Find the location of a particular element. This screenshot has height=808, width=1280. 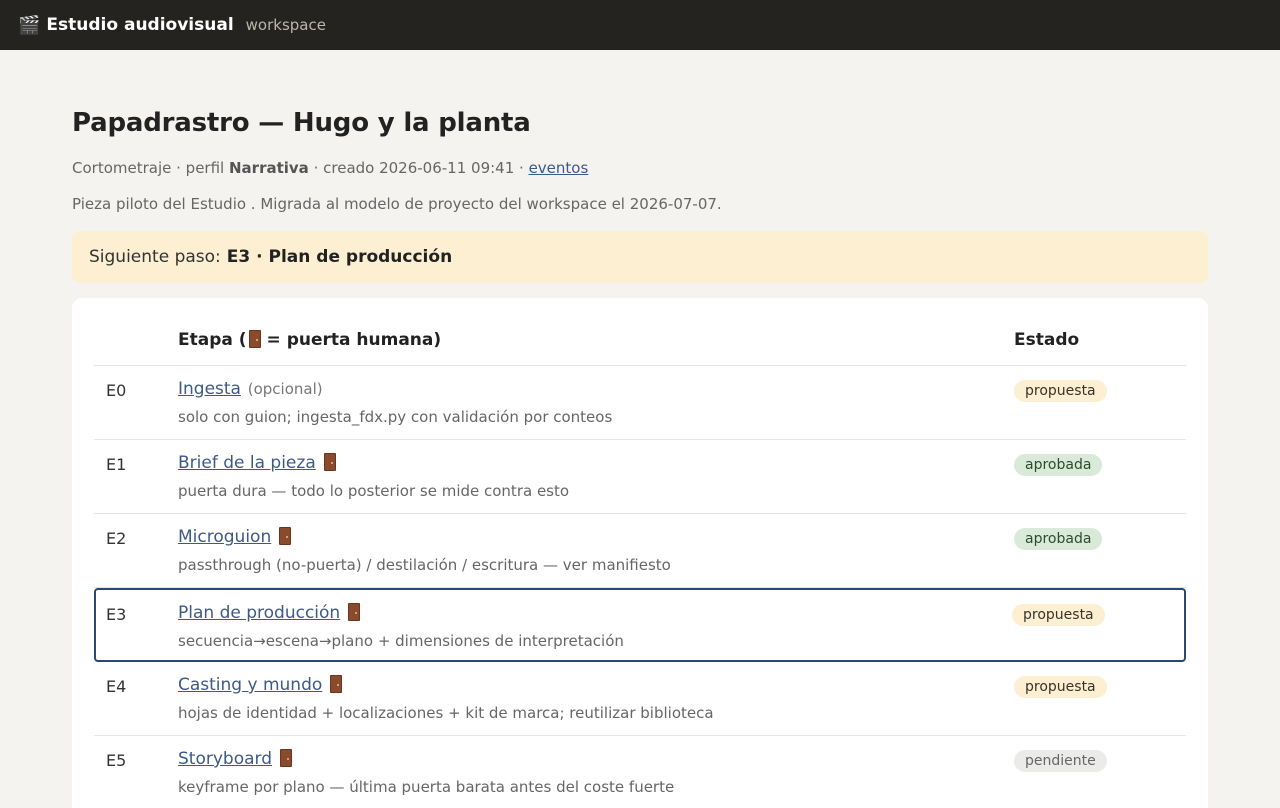

status-badge: pendiente is located at coordinates (1060, 761).